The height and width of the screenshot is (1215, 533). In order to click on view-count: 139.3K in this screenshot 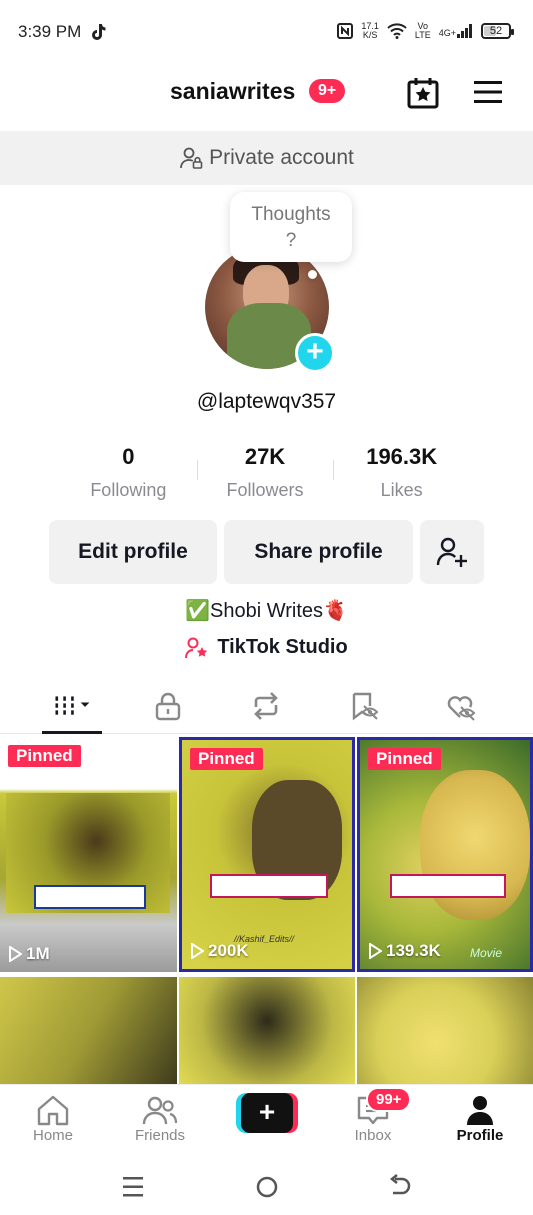, I will do `click(404, 951)`.